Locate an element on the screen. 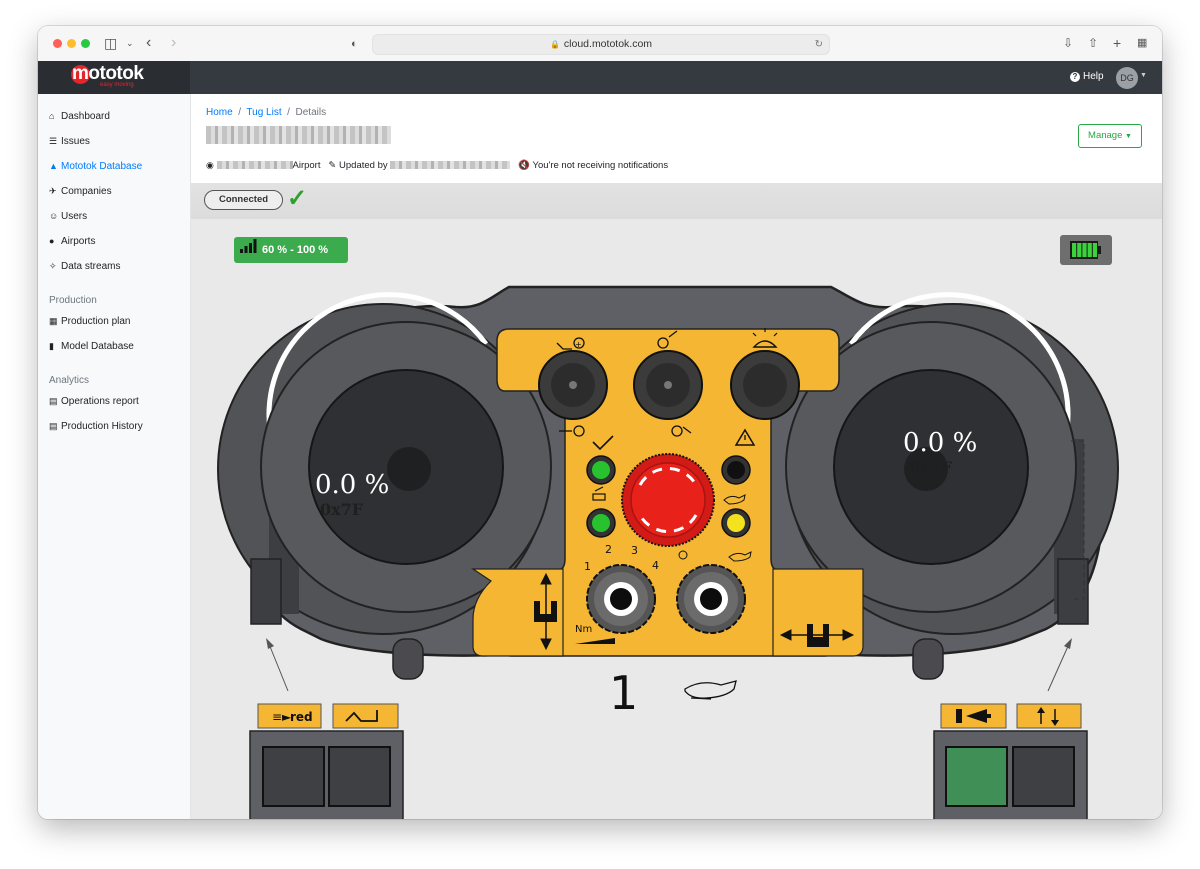 The image size is (1200, 869). right-foot is located at coordinates (928, 659).